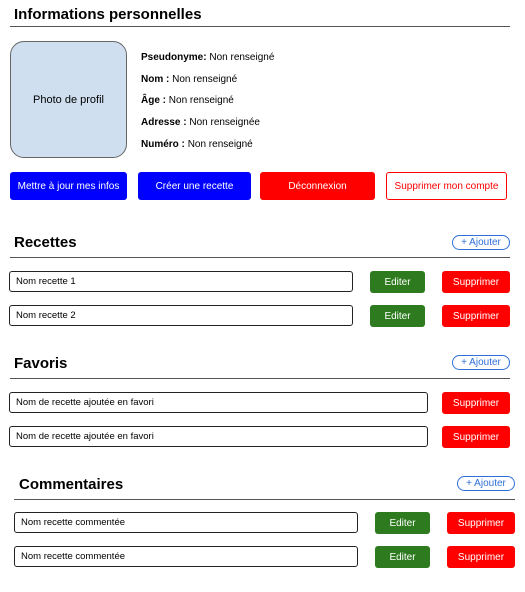  Describe the element at coordinates (153, 100) in the screenshot. I see `info-age-label: Âge :` at that location.